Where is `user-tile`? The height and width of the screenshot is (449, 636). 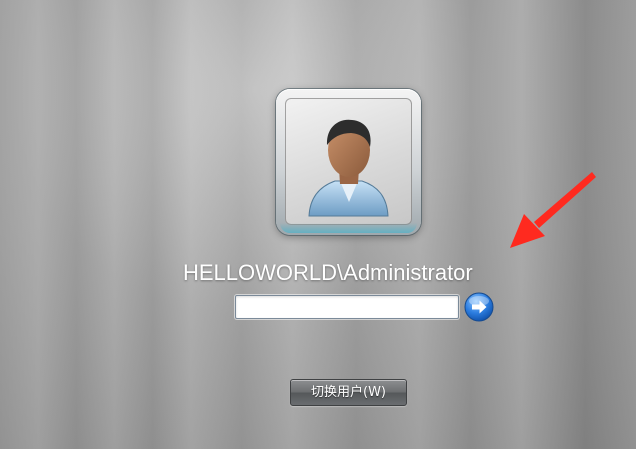 user-tile is located at coordinates (348, 162).